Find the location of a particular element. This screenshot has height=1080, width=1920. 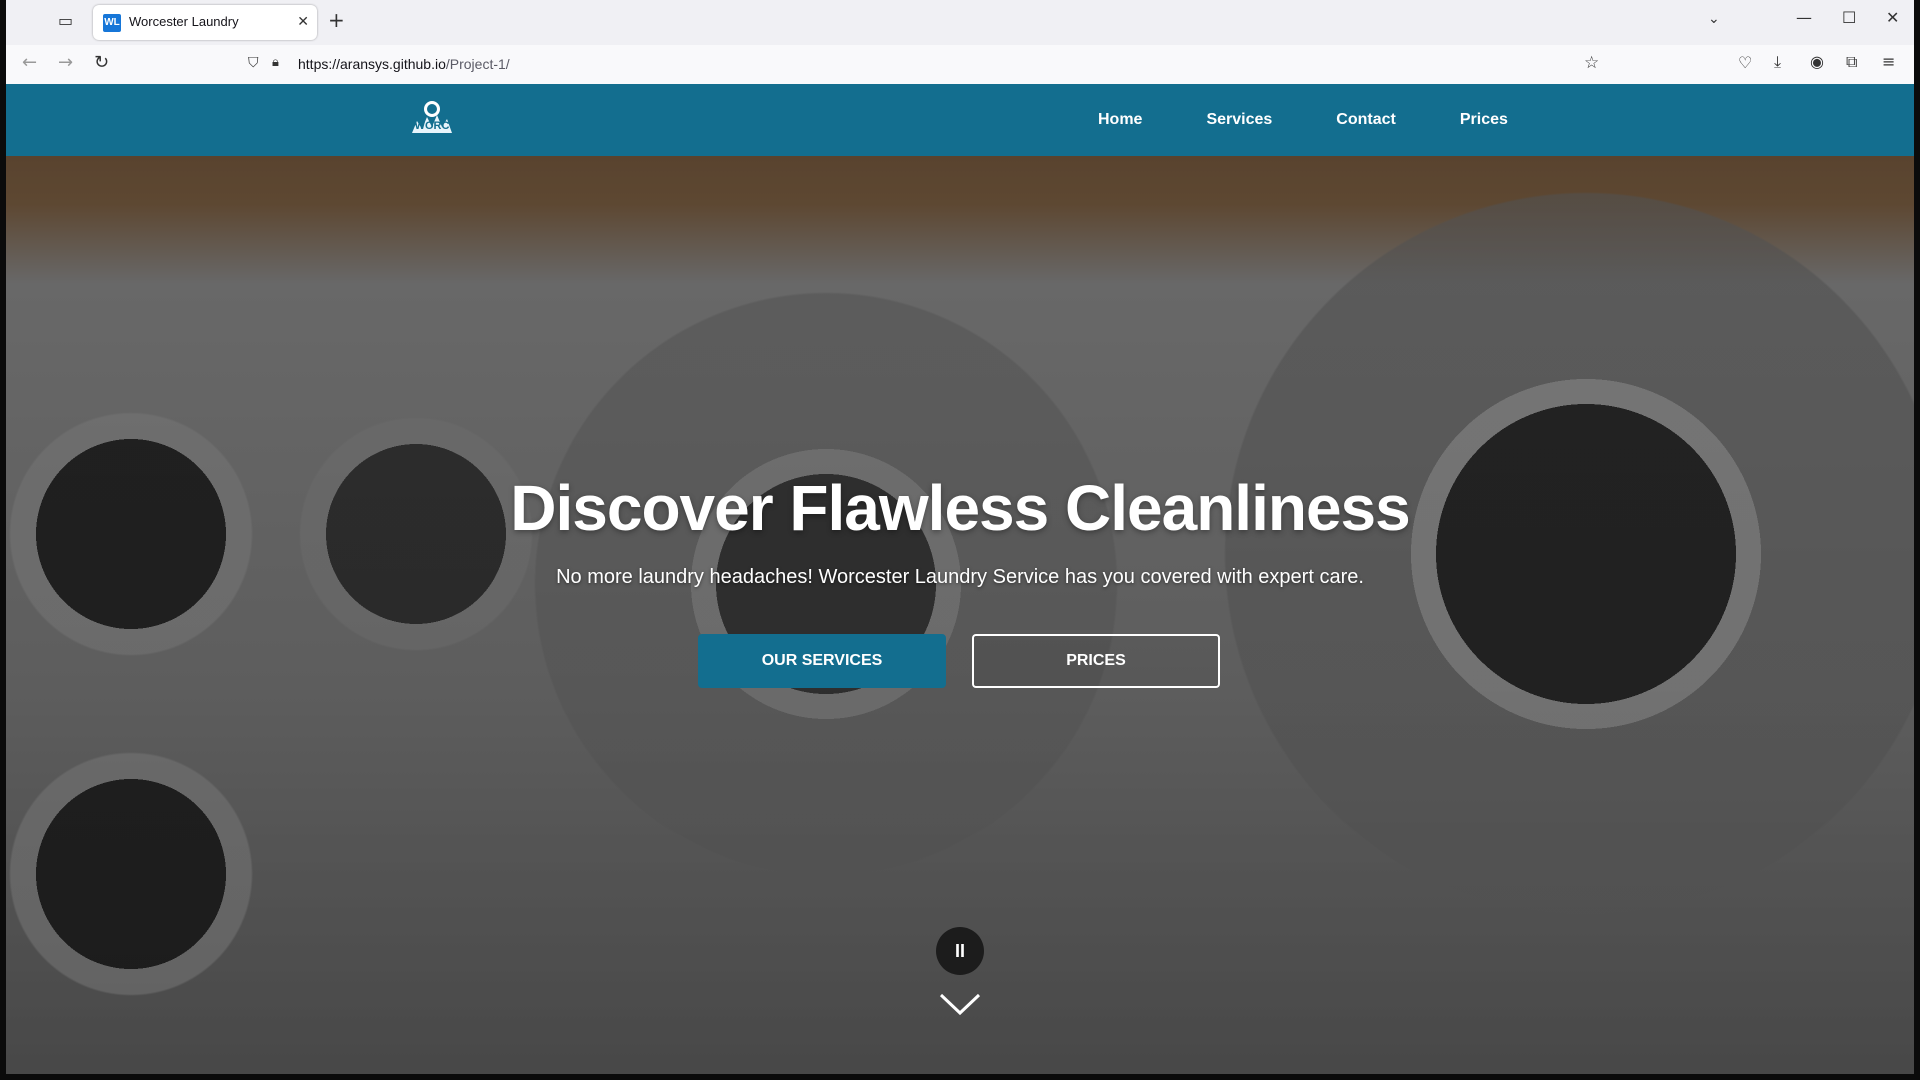

forward-icon: → is located at coordinates (65, 63).